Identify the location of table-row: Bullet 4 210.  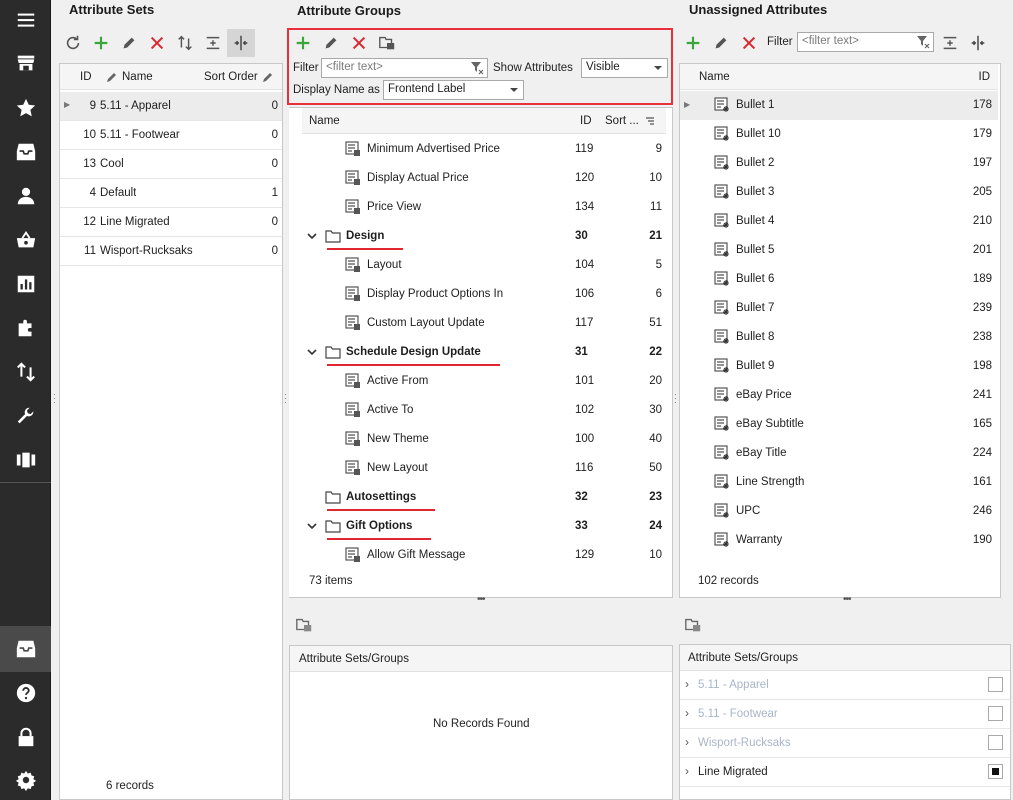
(839, 221).